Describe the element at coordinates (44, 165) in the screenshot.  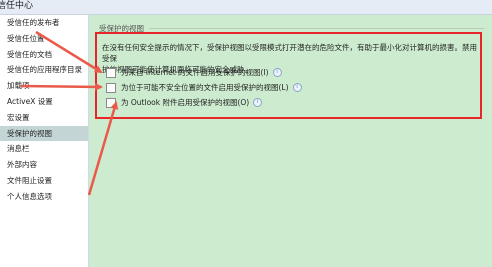
I see `sidebar-item-external-content: 外部内容` at that location.